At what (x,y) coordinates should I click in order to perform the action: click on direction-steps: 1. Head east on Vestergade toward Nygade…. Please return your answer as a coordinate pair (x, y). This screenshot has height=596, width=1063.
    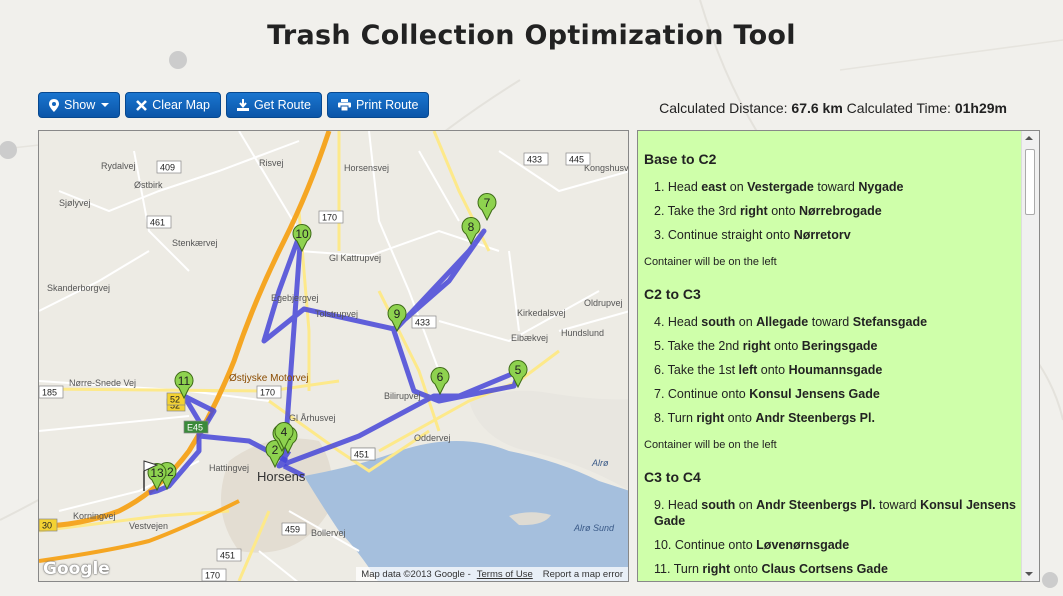
    Looking at the image, I should click on (831, 211).